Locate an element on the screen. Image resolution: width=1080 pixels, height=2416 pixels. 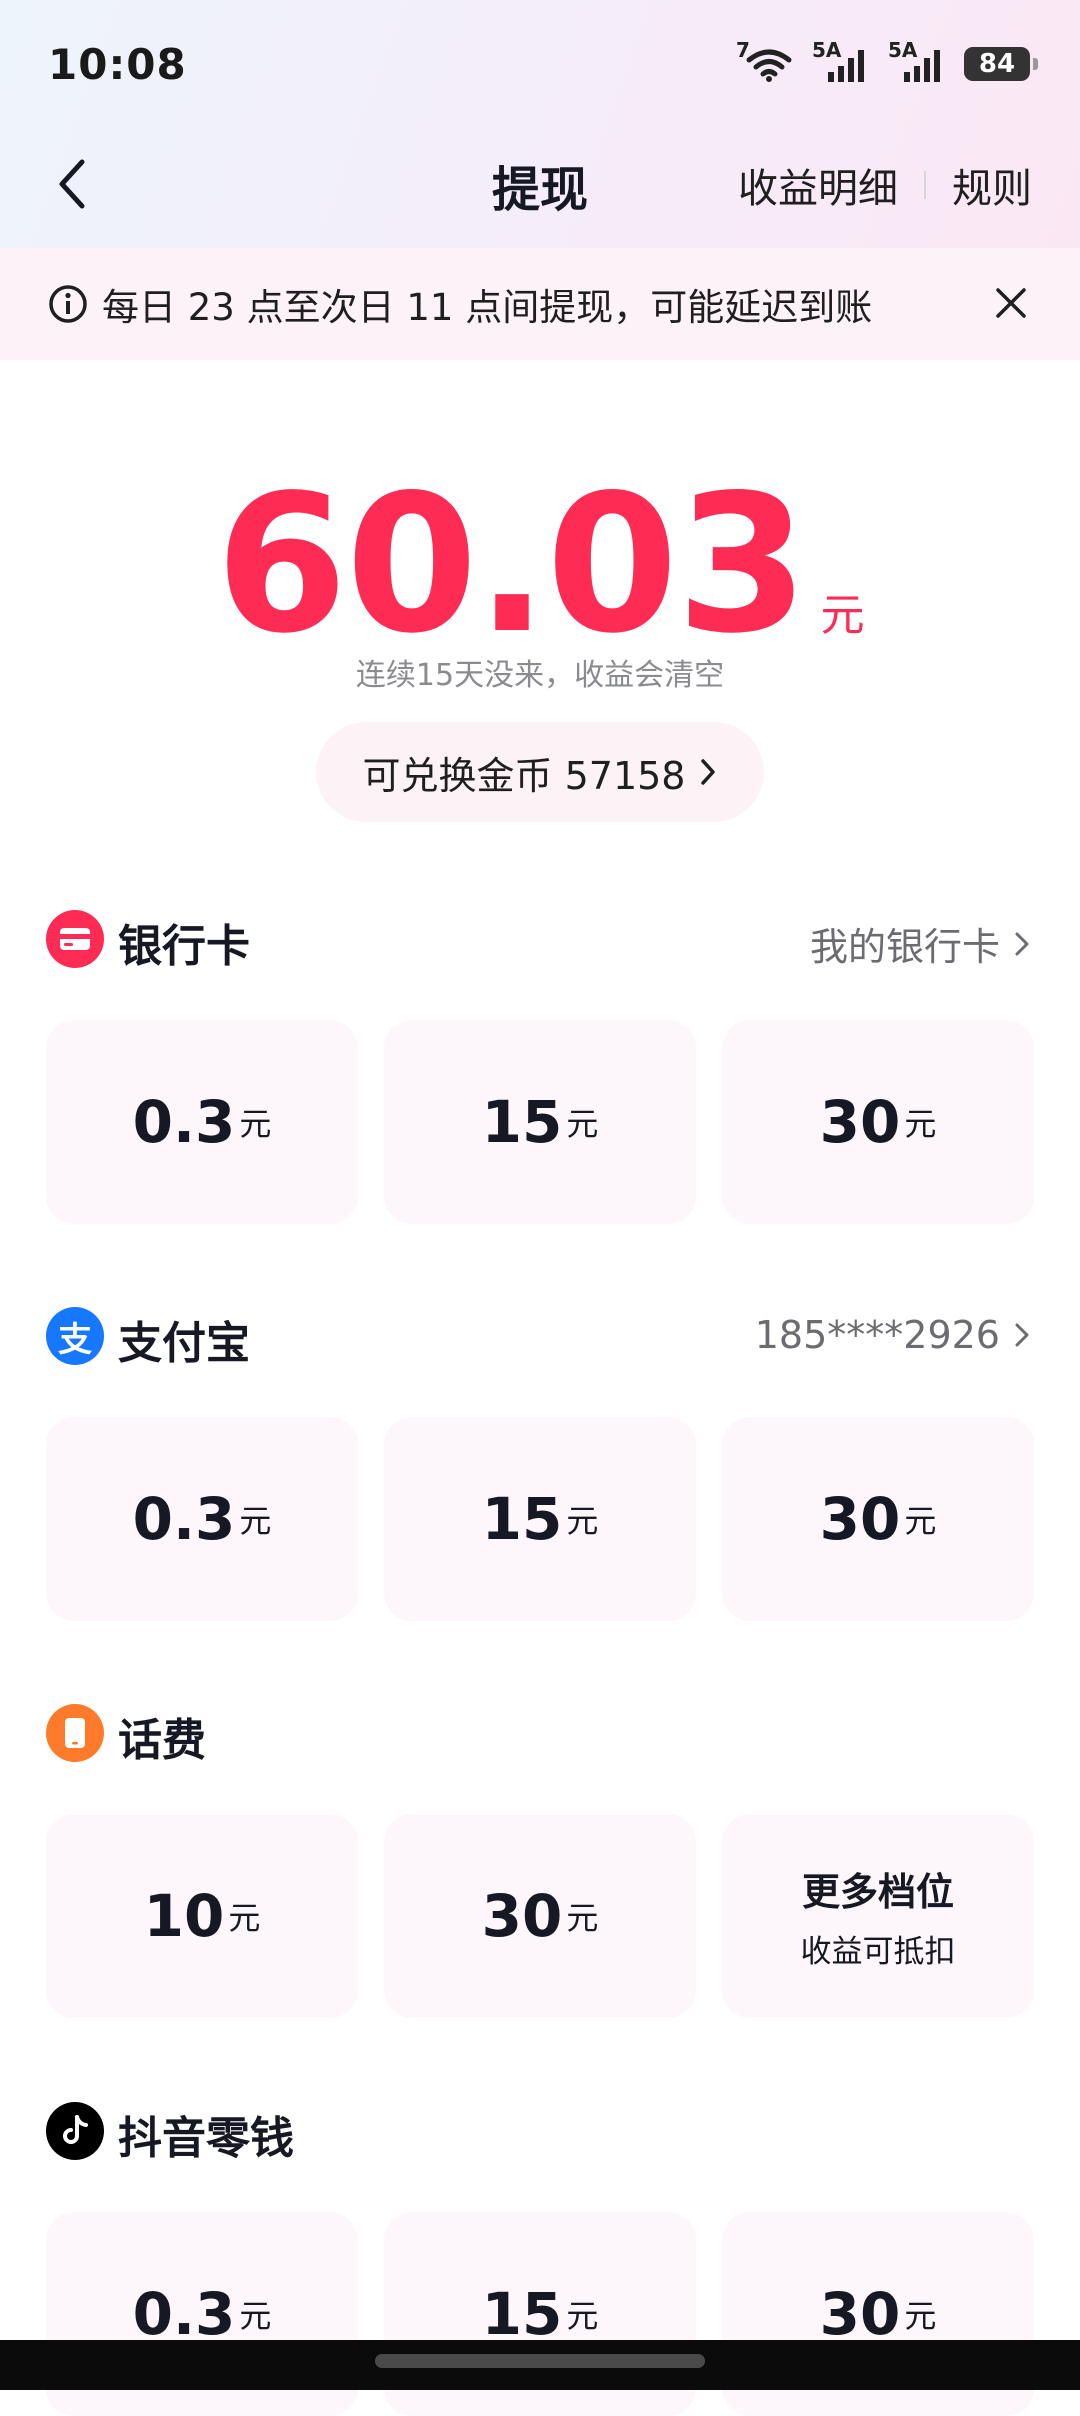
more-tiers-option: 更多档位 收益可抵扣 is located at coordinates (878, 1916).